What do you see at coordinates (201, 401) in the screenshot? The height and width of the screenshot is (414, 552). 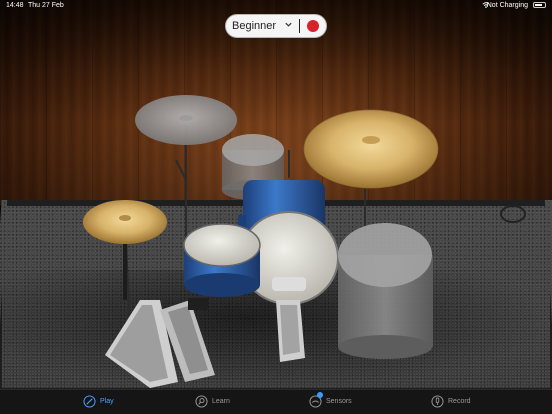 I see `magnifier-icon` at bounding box center [201, 401].